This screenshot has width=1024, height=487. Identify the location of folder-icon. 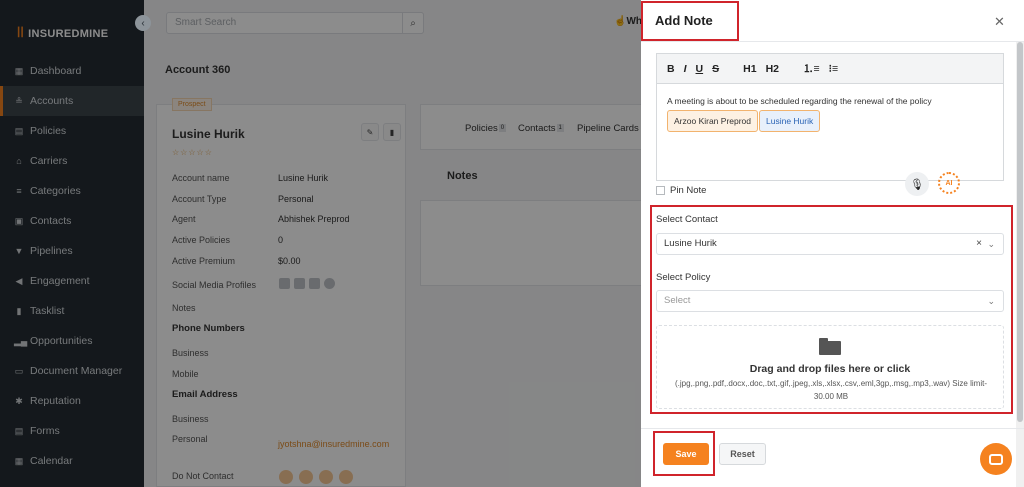
(830, 346).